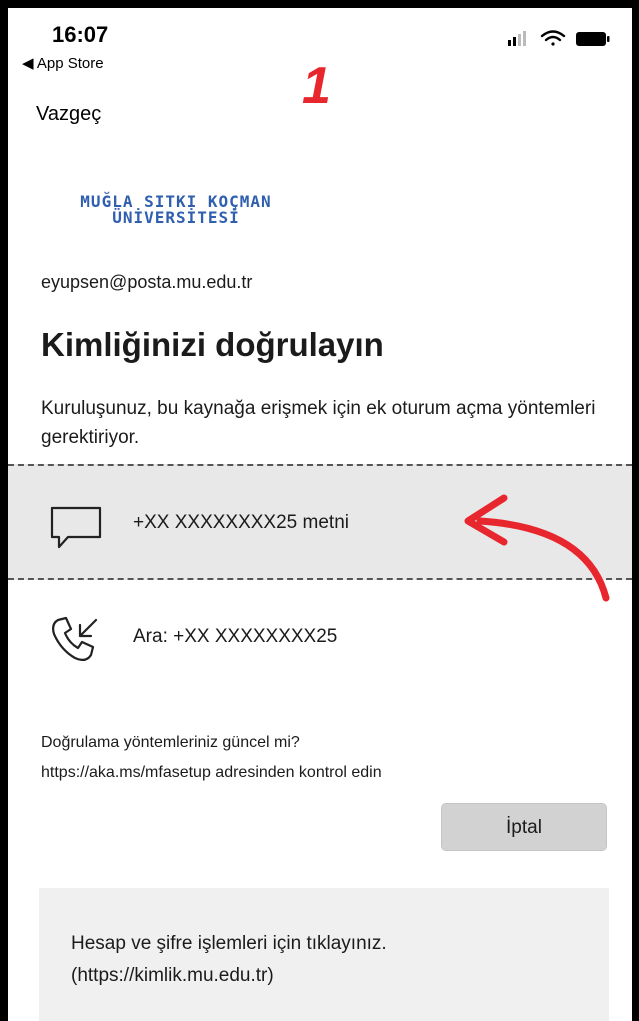  I want to click on battery-icon, so click(593, 39).